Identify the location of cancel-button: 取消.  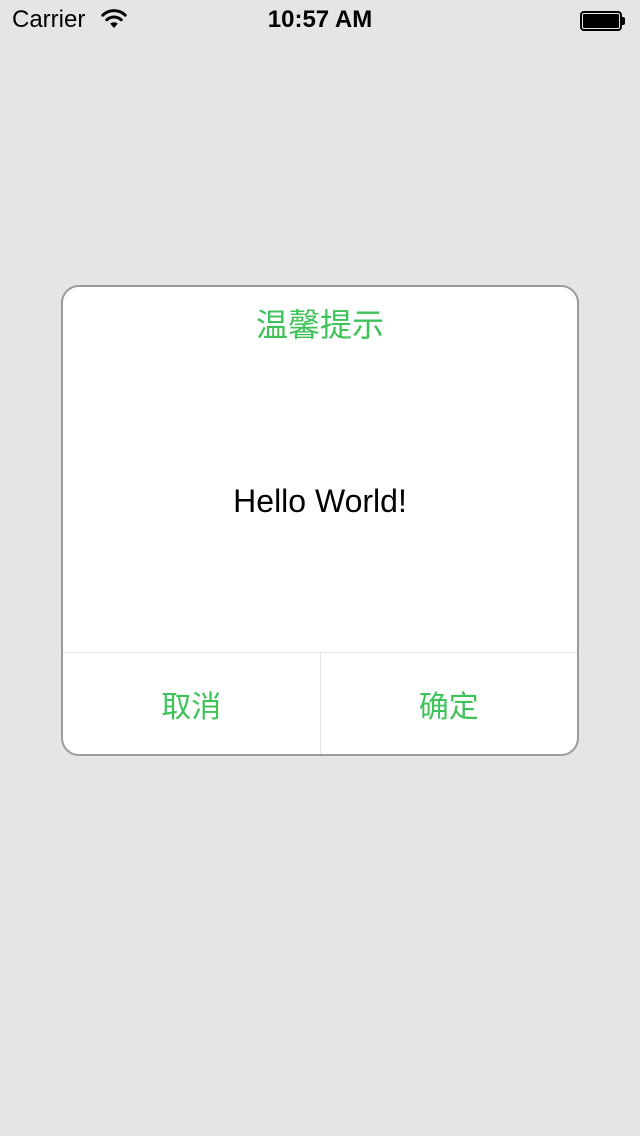
(192, 703).